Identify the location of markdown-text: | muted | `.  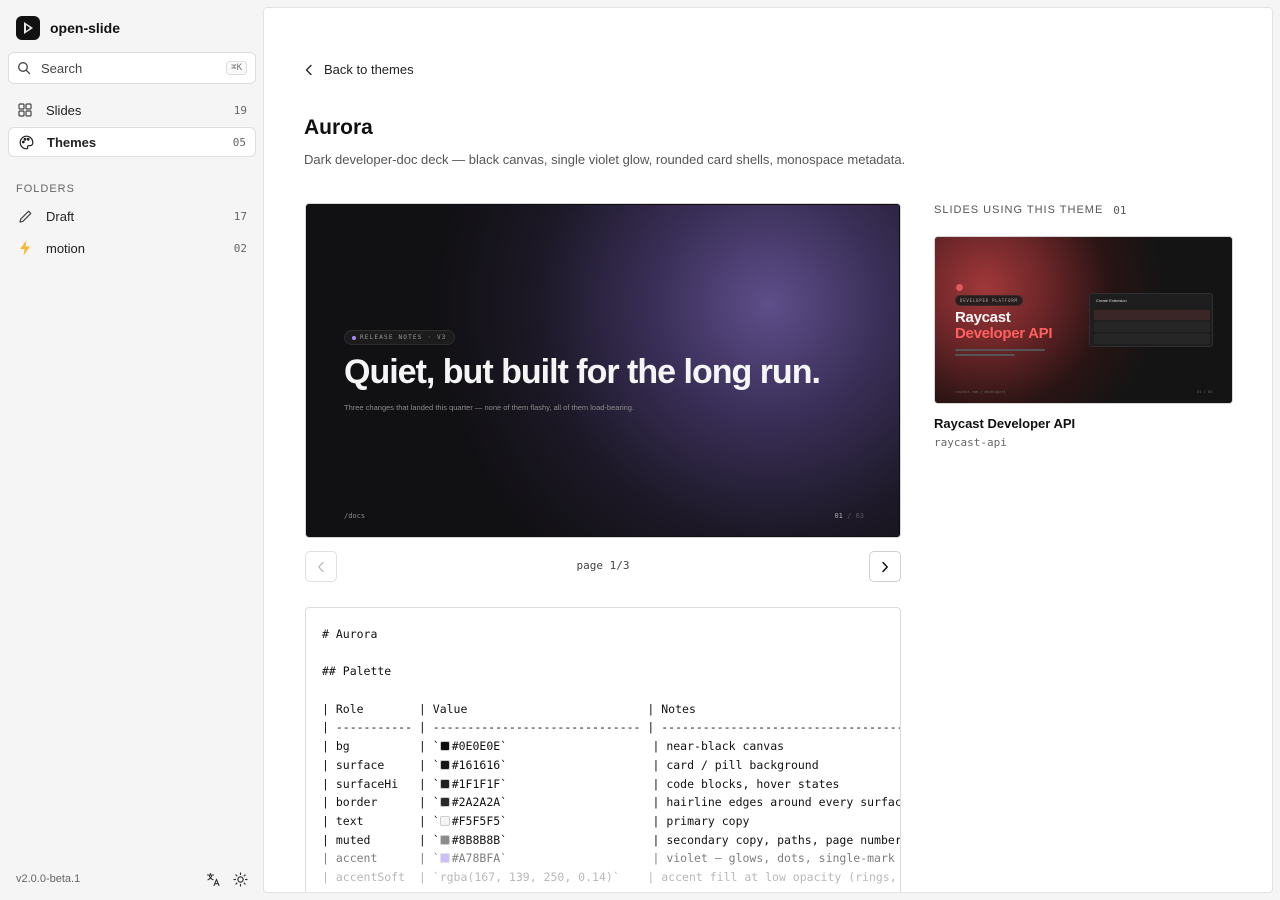
(381, 839).